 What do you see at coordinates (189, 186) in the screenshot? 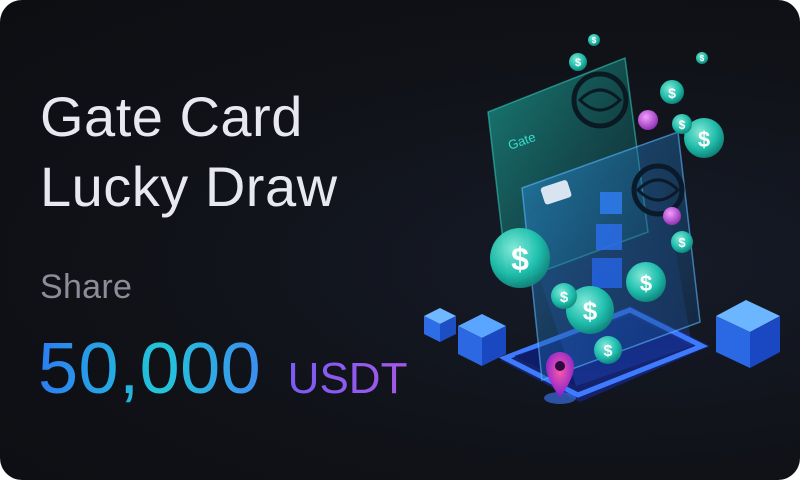
I see `banner-title-line-2: Lucky Draw` at bounding box center [189, 186].